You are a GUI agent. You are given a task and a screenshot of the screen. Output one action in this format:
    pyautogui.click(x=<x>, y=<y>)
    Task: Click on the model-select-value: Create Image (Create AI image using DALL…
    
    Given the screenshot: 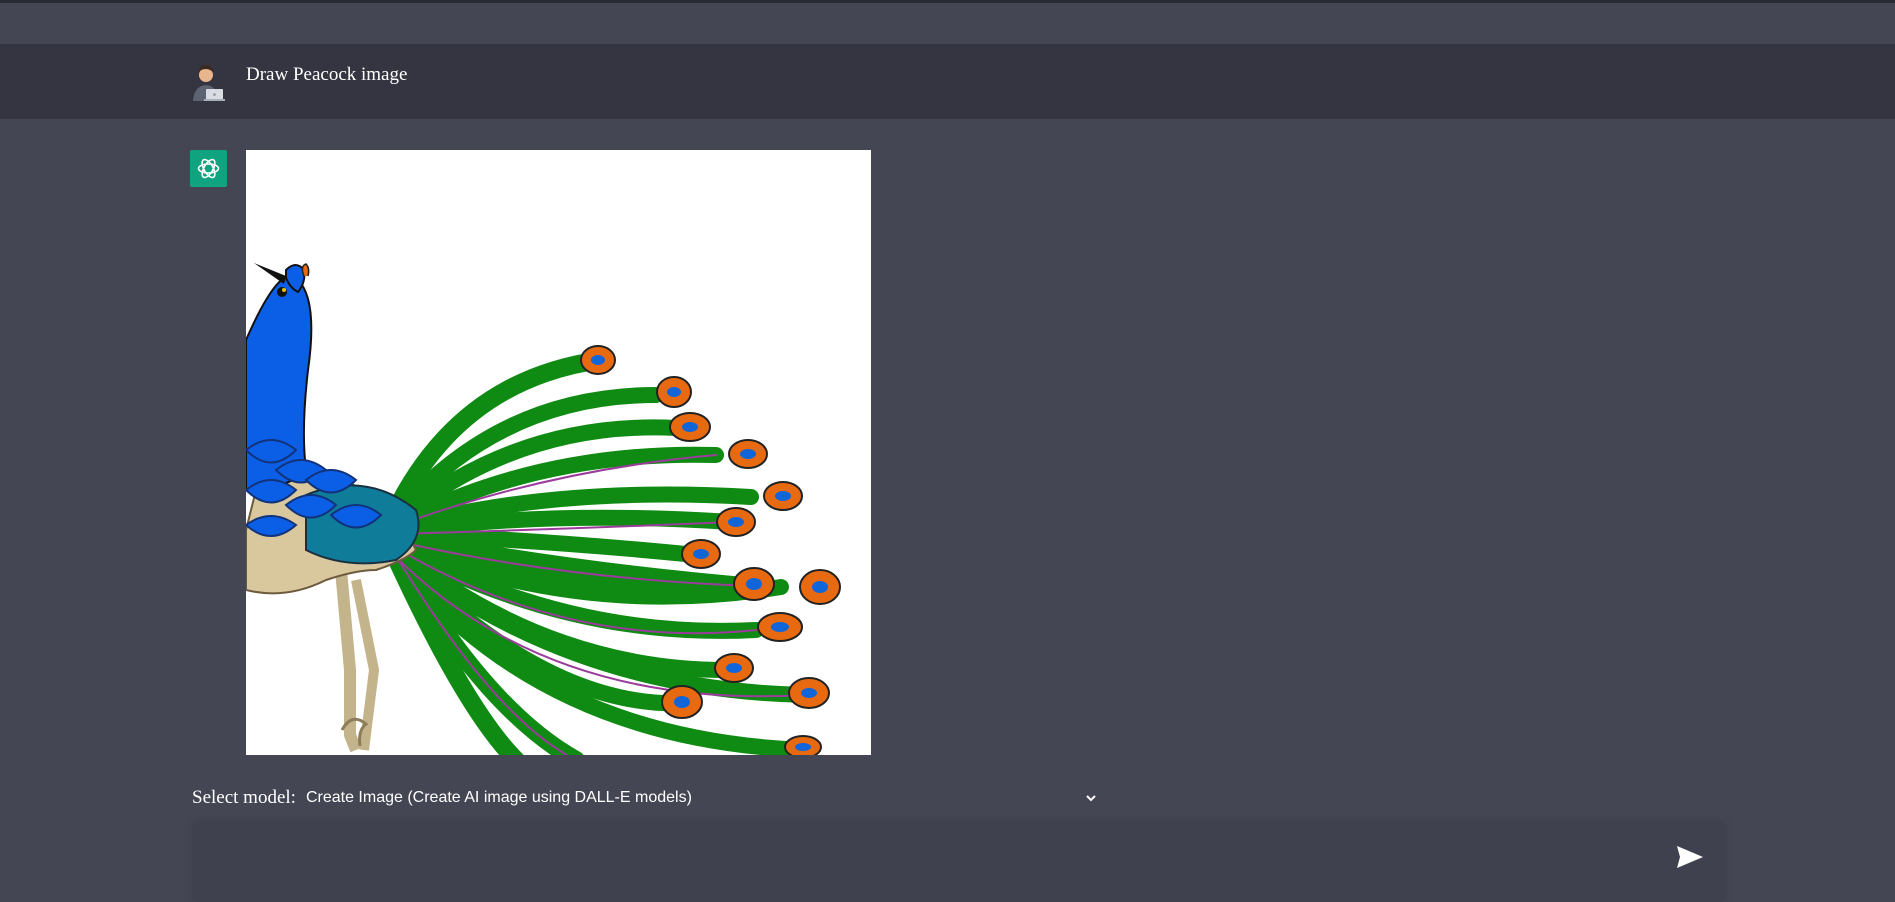 What is the action you would take?
    pyautogui.click(x=498, y=797)
    